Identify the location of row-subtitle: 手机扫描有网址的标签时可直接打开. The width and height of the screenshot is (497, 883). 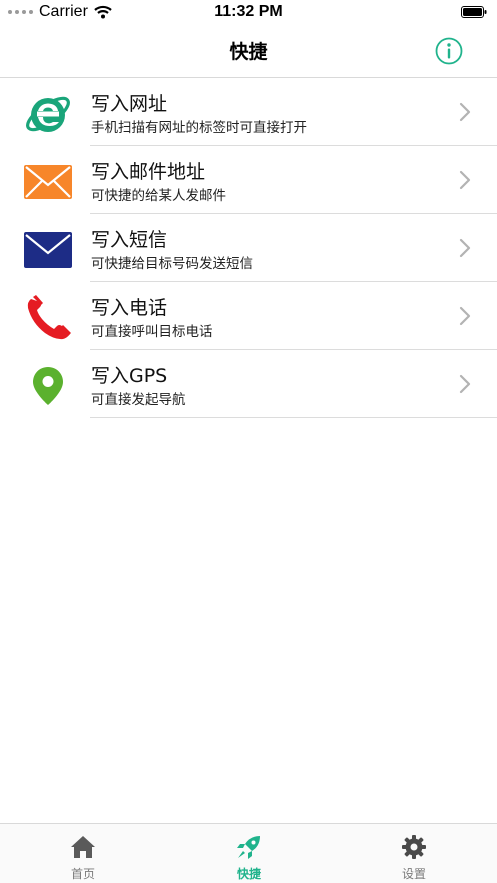
(199, 128).